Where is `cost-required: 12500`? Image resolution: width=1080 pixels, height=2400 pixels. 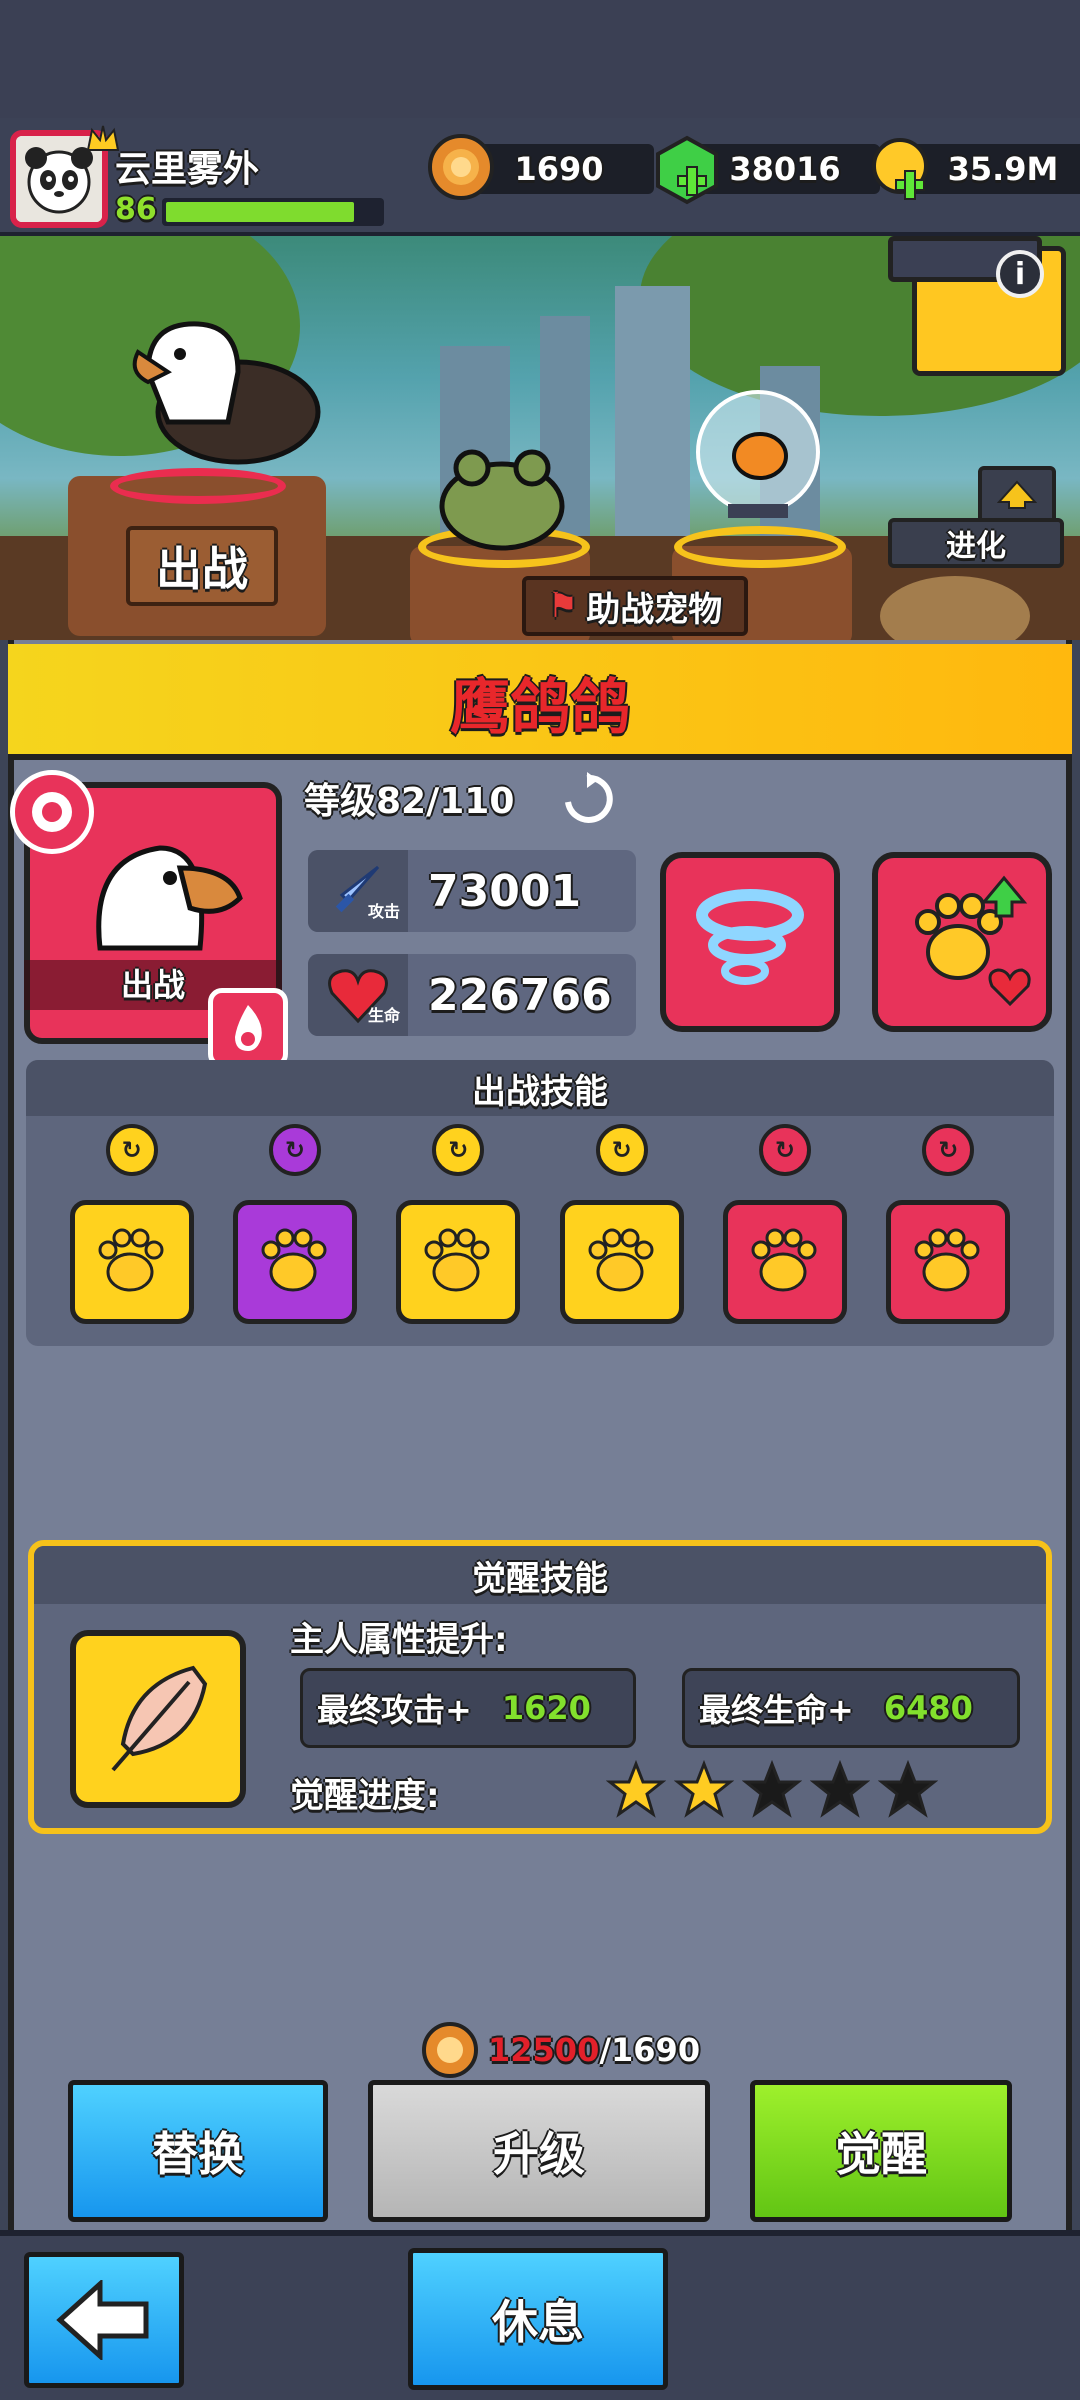
cost-required: 12500 is located at coordinates (544, 2050).